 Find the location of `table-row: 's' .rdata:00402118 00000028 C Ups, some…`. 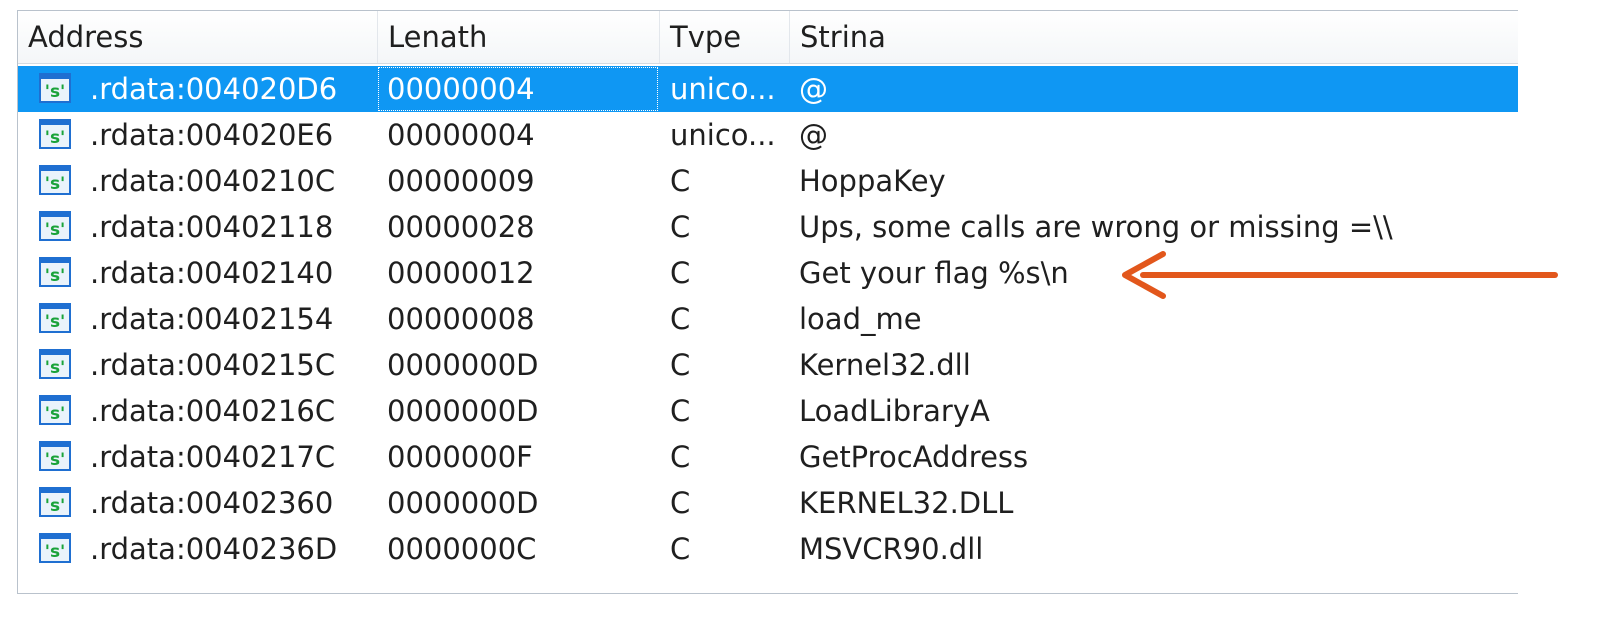

table-row: 's' .rdata:00402118 00000028 C Ups, some… is located at coordinates (768, 227).